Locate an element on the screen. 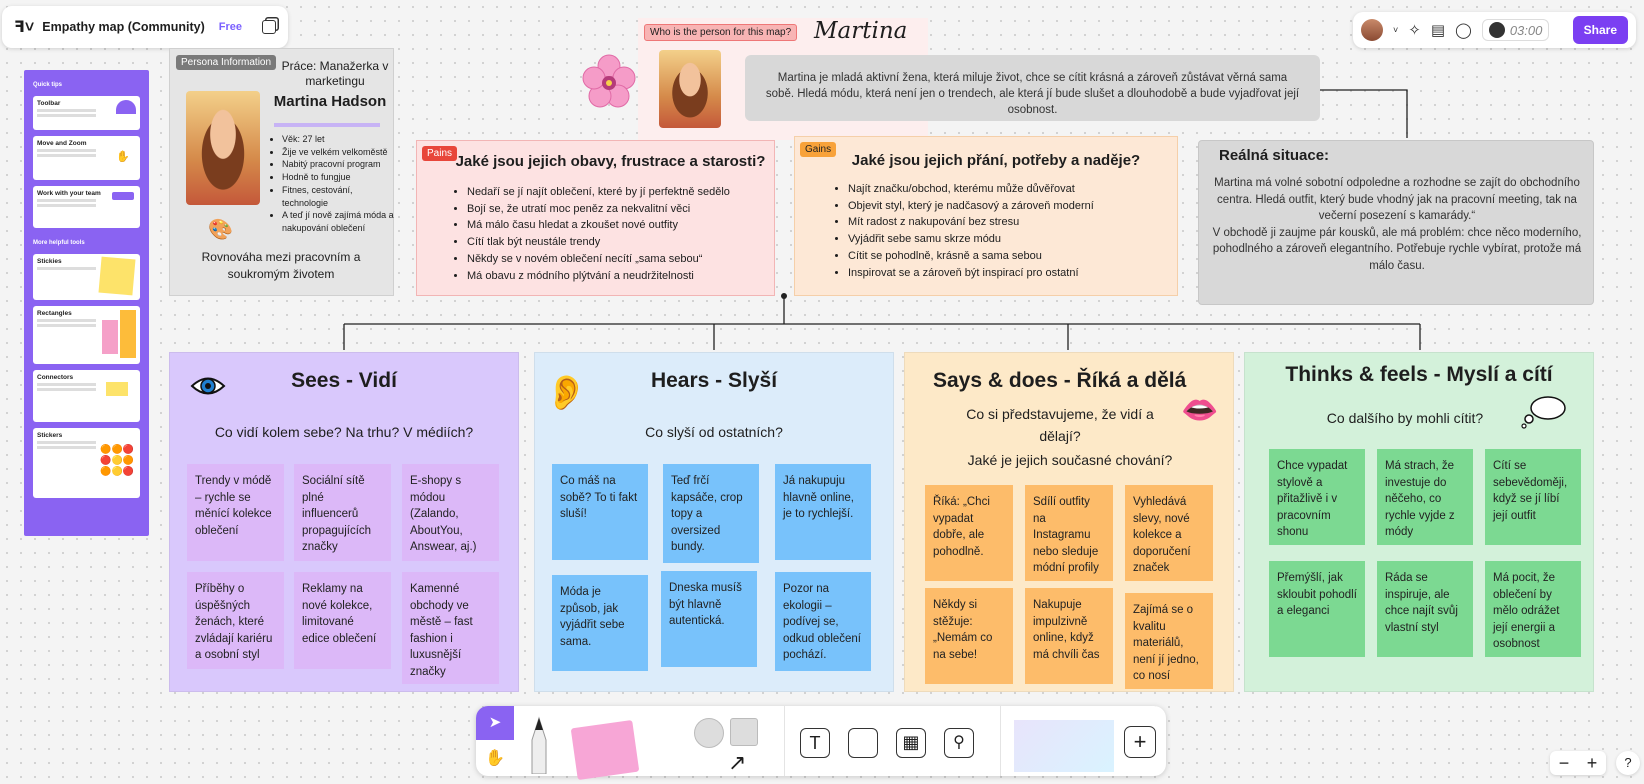 The height and width of the screenshot is (784, 1644). bottom-toolbar: ➤ ✋ ↗ T ▦ ⚲ + is located at coordinates (821, 743).